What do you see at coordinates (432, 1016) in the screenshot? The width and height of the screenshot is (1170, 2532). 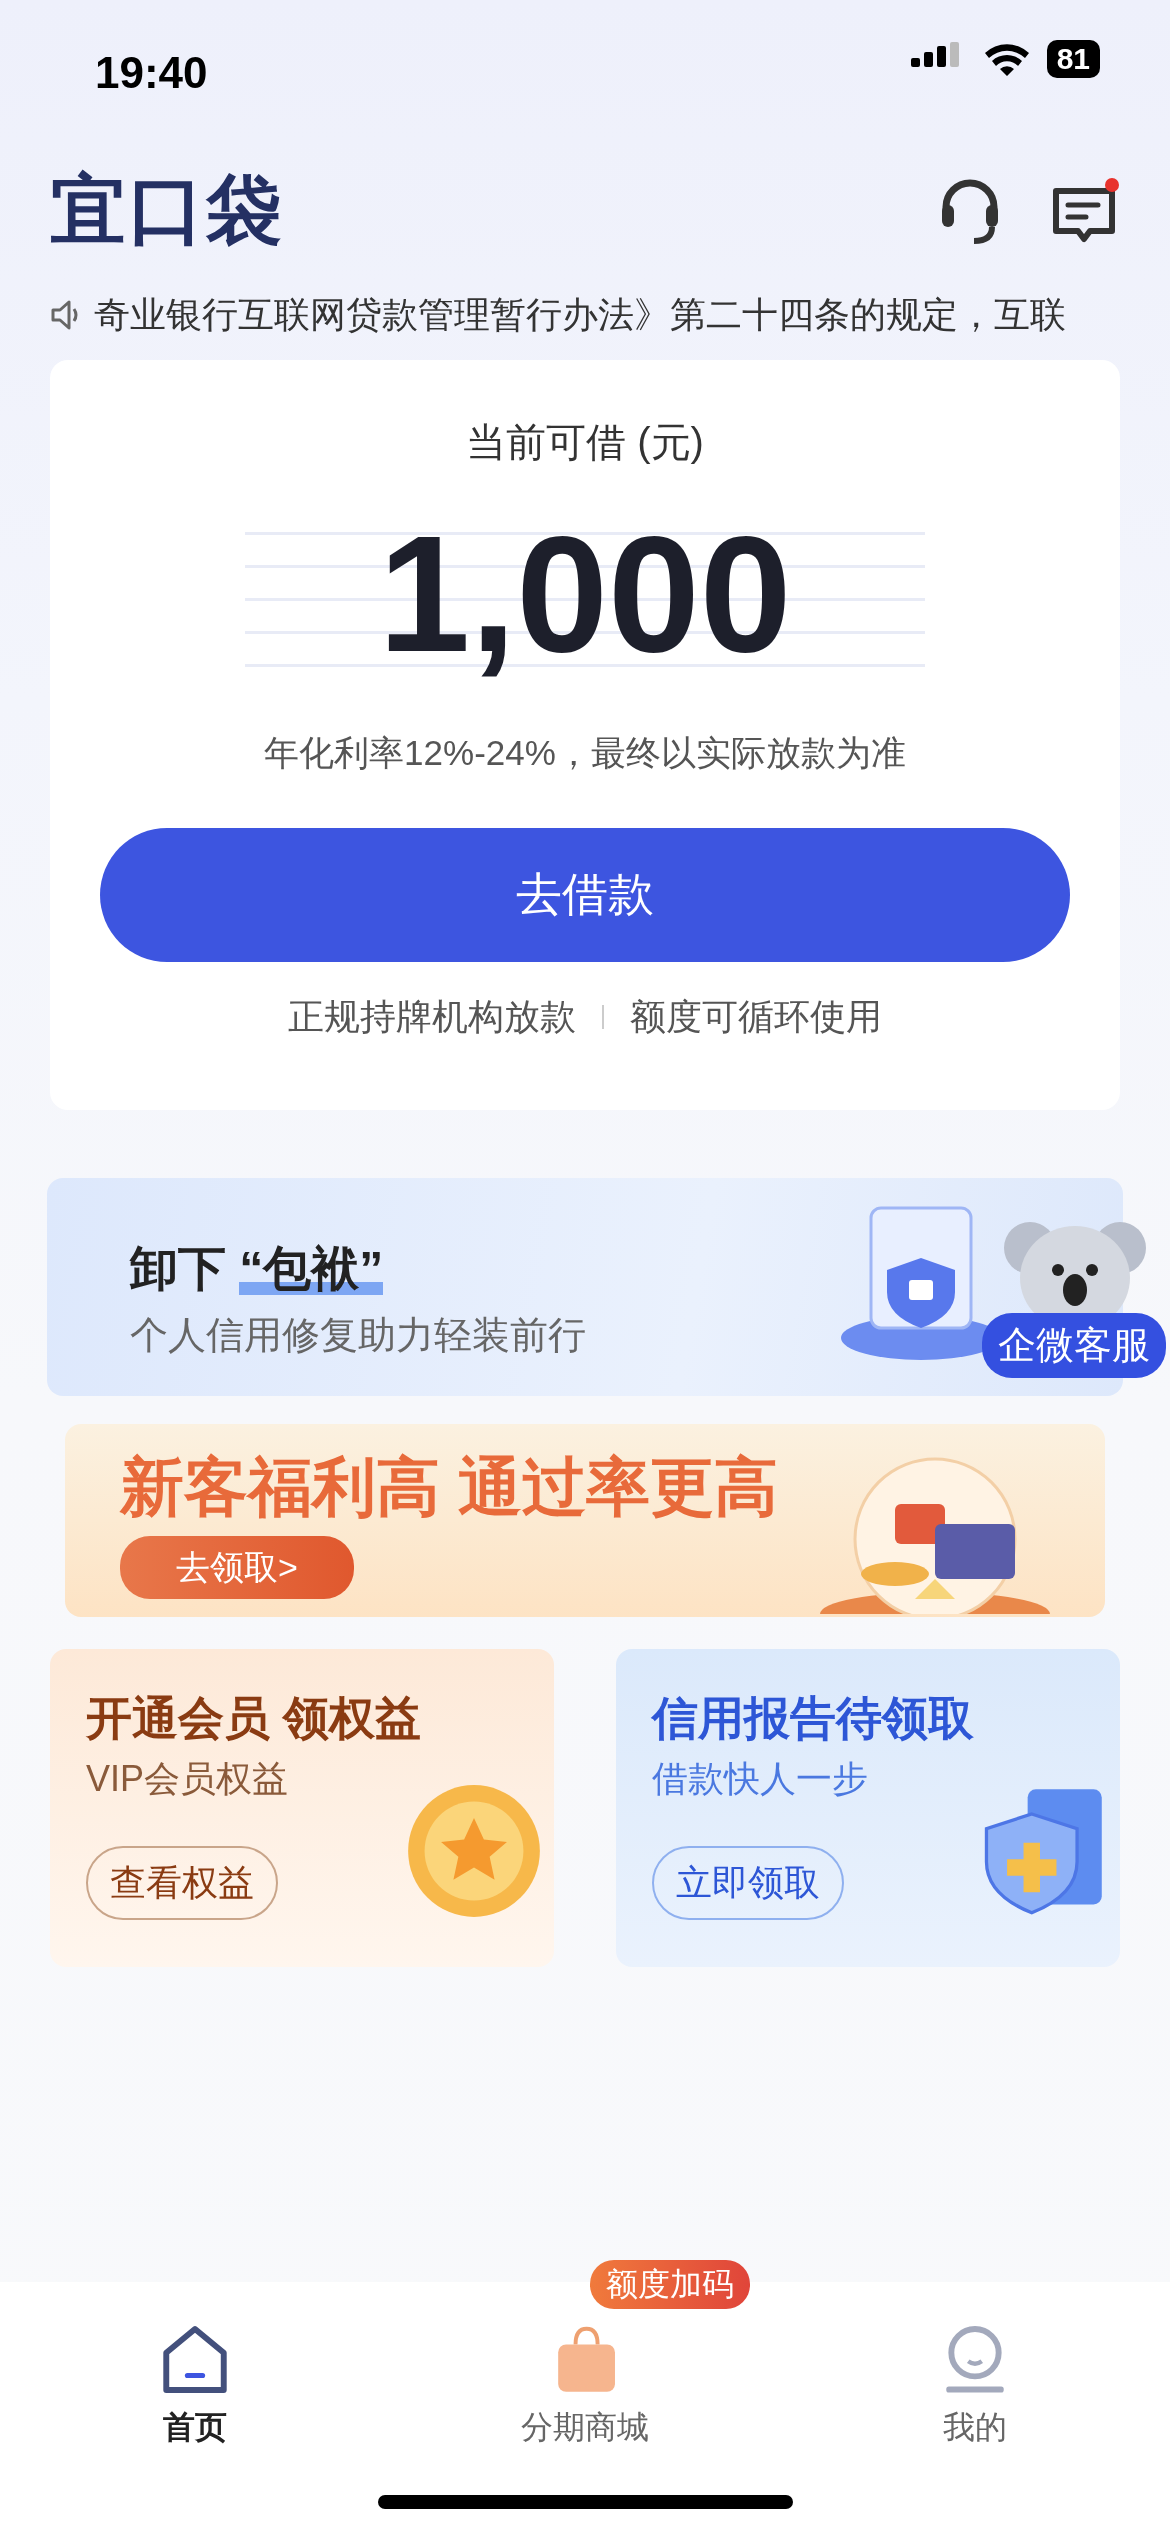 I see `feature-text: 正规持牌机构放款` at bounding box center [432, 1016].